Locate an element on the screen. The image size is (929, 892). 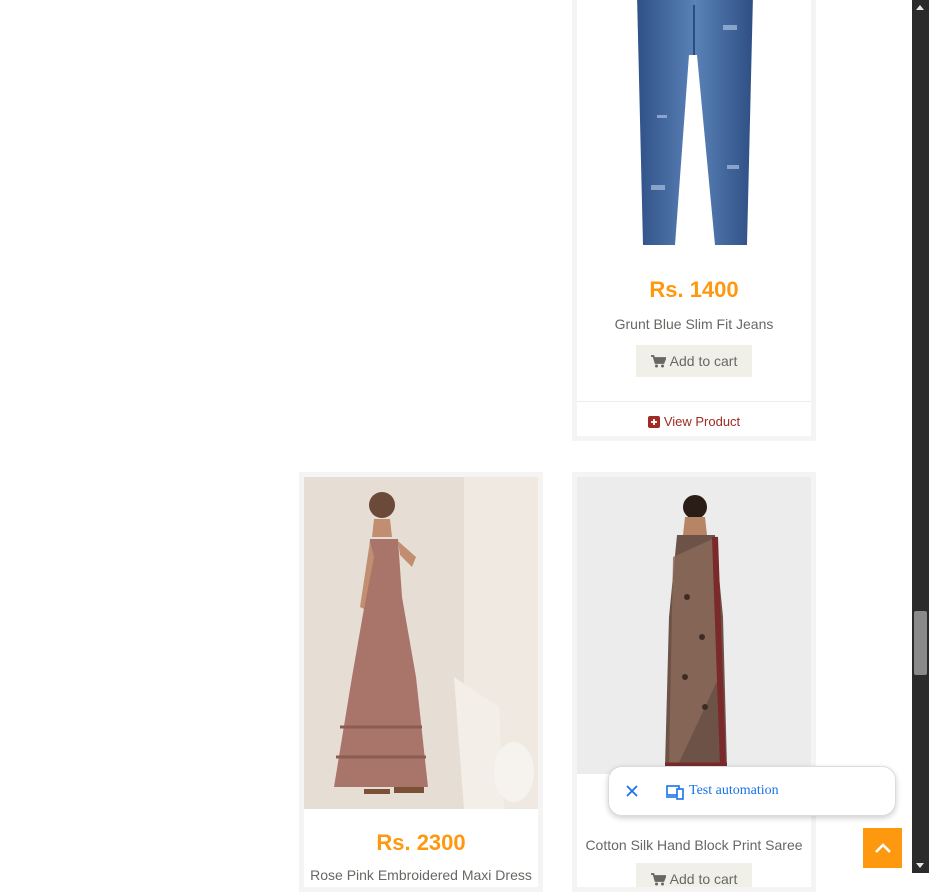
product-name: Grunt Blue Slim Fit Jeans is located at coordinates (694, 324).